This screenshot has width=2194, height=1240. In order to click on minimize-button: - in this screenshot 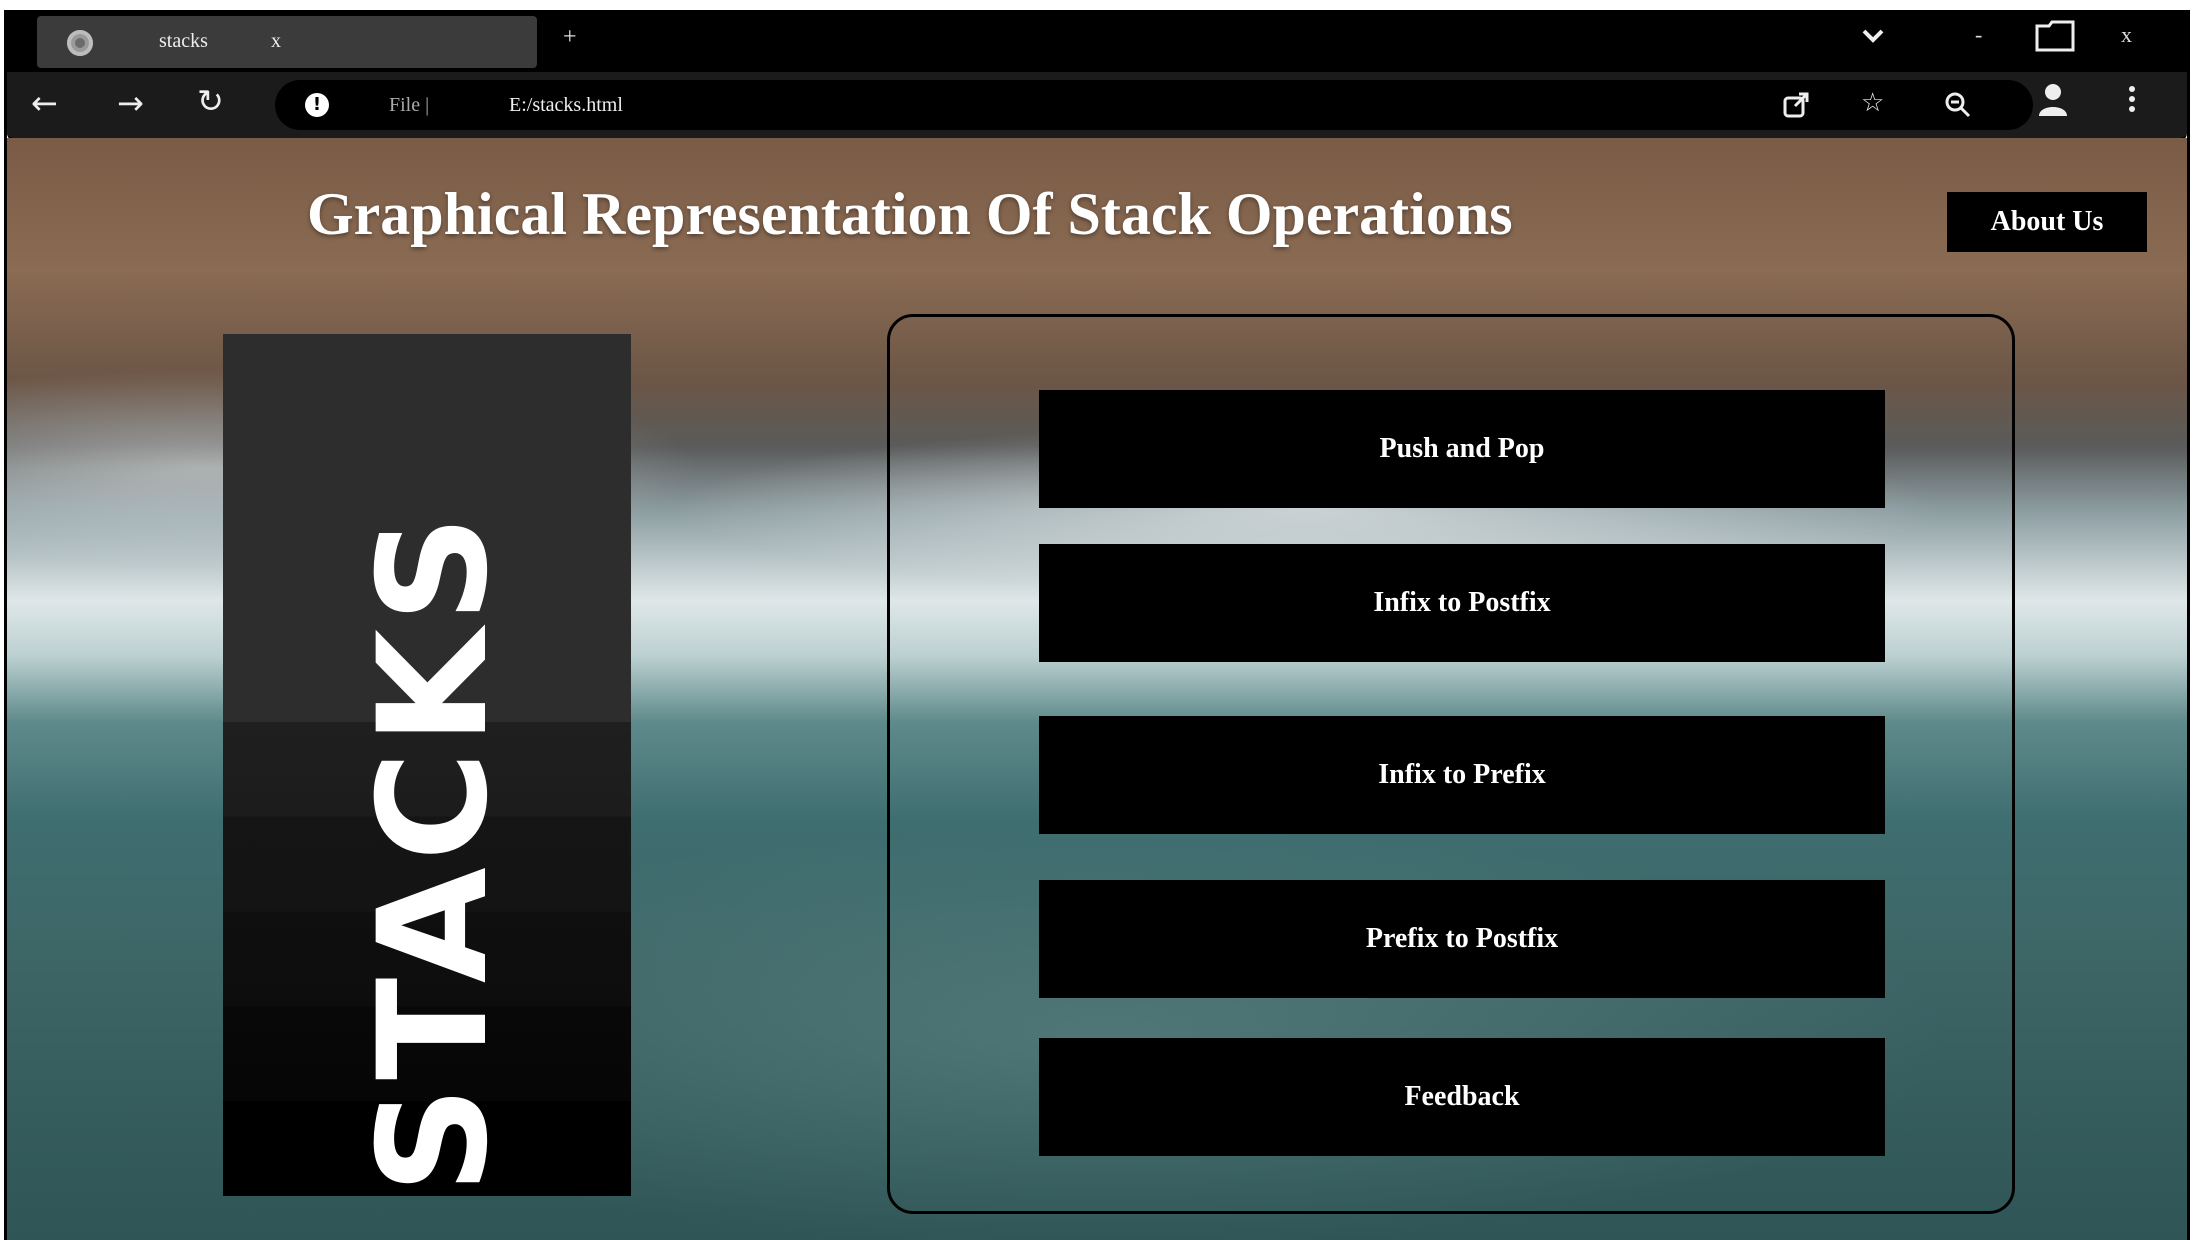, I will do `click(1978, 35)`.